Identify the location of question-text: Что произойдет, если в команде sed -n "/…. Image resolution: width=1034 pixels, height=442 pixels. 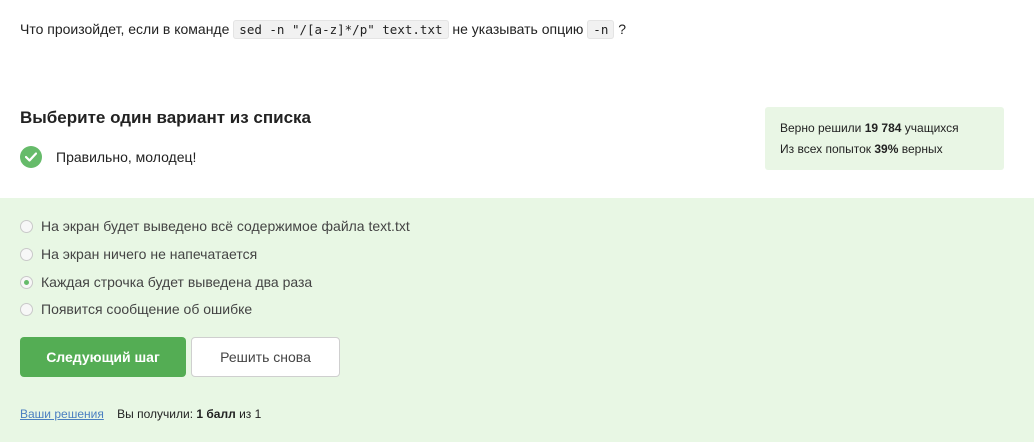
(323, 29).